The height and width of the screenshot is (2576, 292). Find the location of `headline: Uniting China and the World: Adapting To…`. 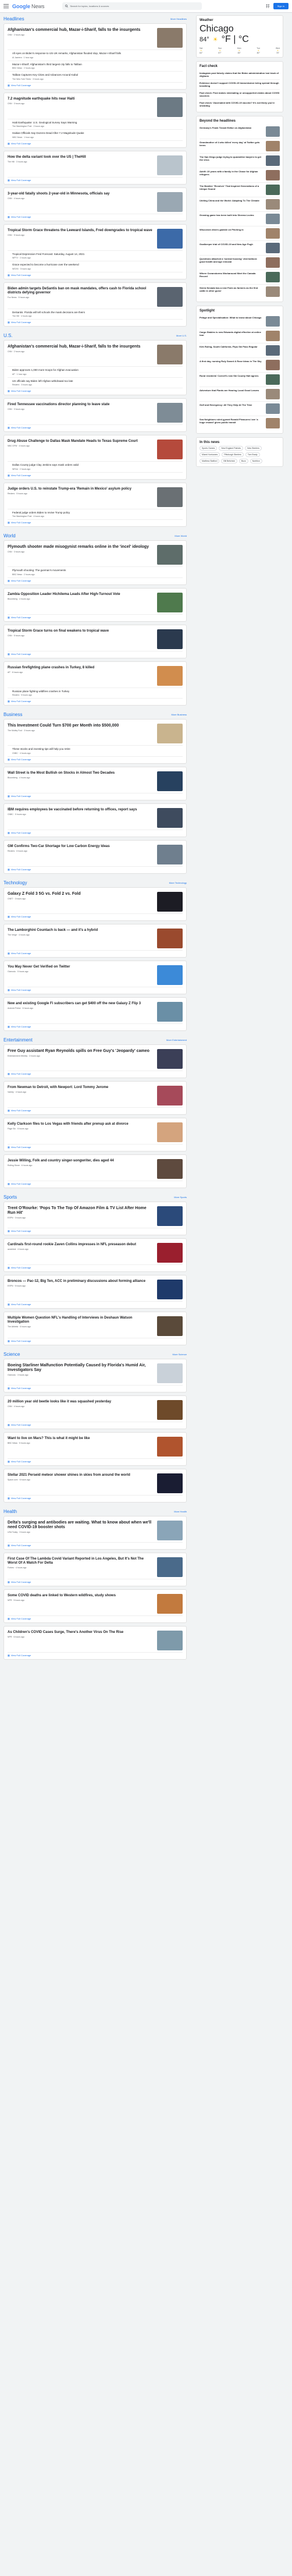

headline: Uniting China and the World: Adapting To… is located at coordinates (231, 204).